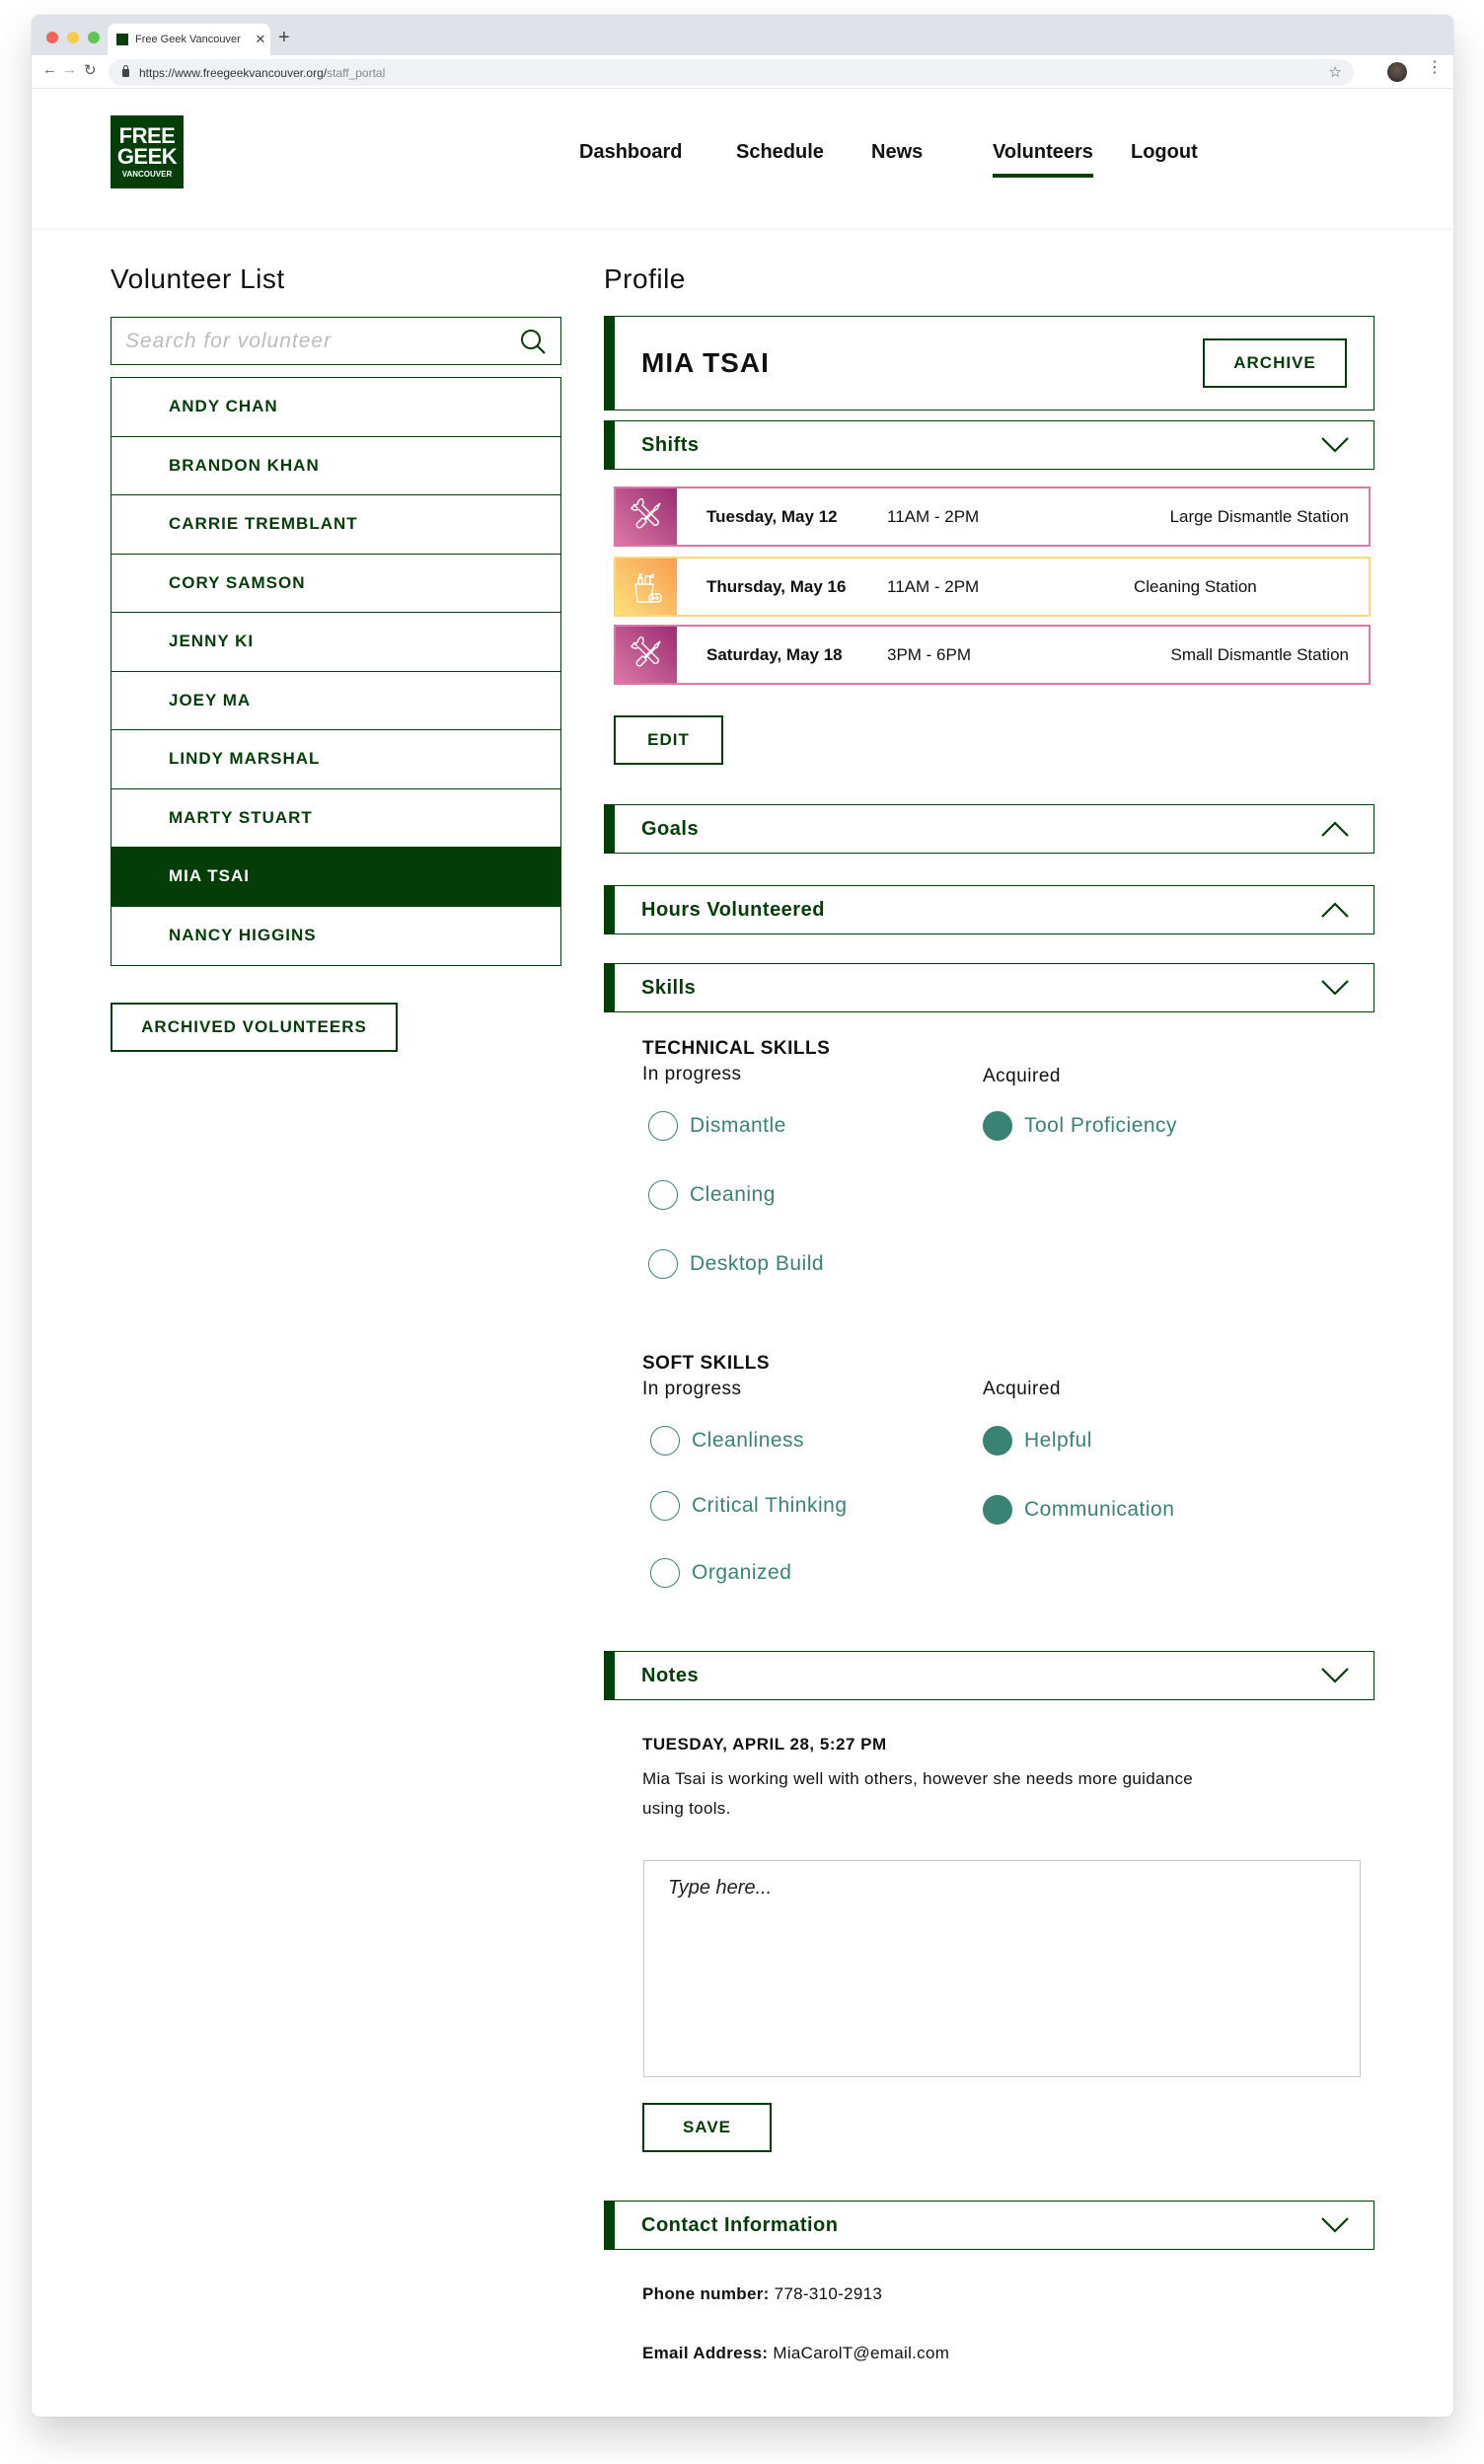 The image size is (1484, 2464). I want to click on skill-label: Dismantle, so click(738, 1125).